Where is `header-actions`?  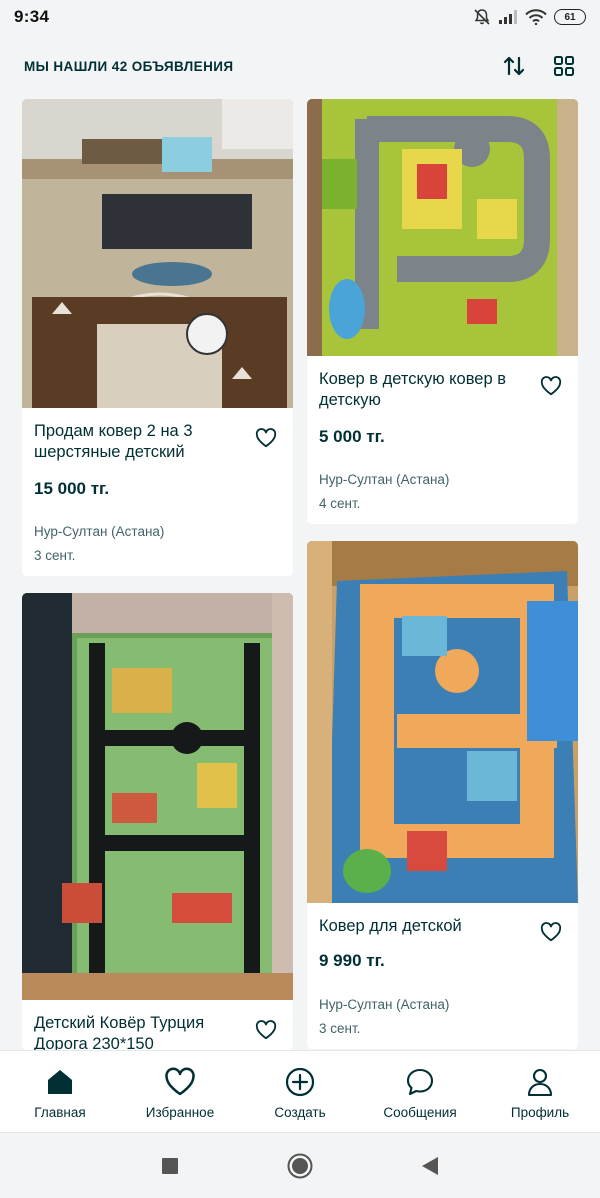 header-actions is located at coordinates (539, 66).